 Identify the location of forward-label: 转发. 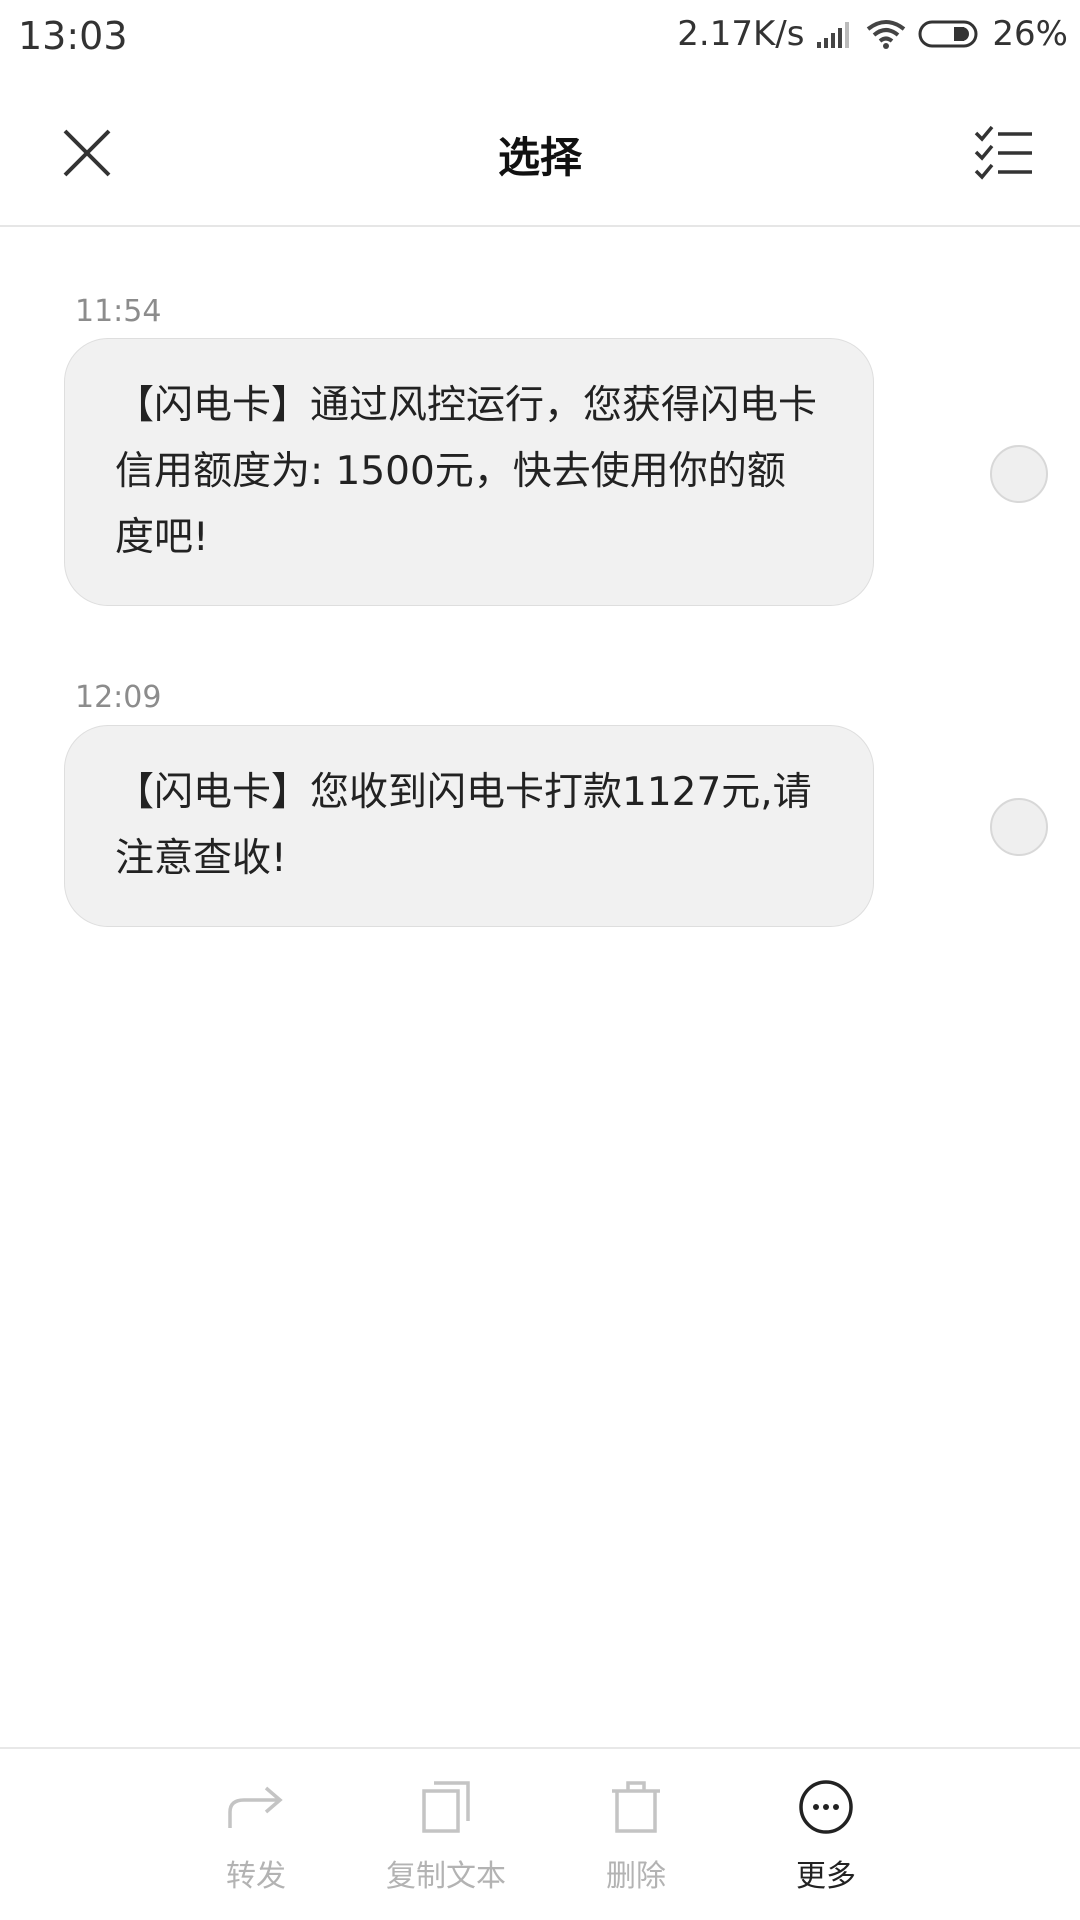
(256, 1876).